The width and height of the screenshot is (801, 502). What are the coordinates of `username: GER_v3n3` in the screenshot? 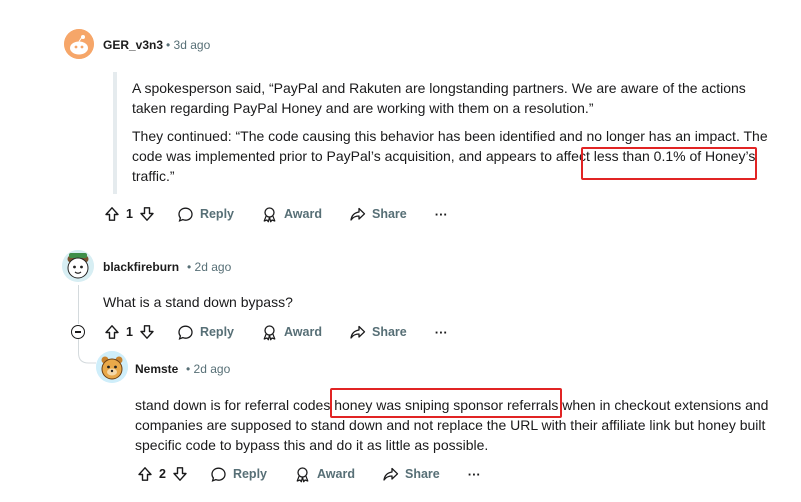 It's located at (133, 45).